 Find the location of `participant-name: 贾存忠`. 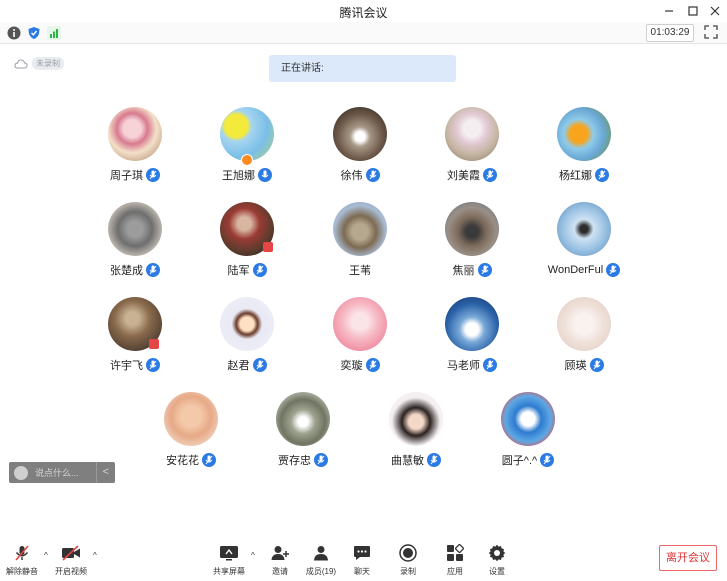

participant-name: 贾存忠 is located at coordinates (294, 461).